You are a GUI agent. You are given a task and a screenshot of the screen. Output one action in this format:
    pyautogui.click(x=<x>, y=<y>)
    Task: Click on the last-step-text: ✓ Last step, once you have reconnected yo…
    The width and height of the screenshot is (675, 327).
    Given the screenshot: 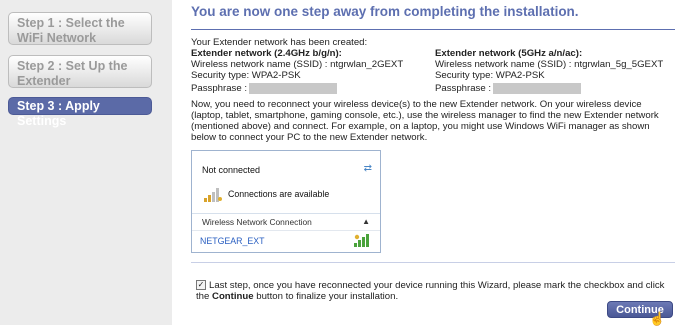 What is the action you would take?
    pyautogui.click(x=435, y=291)
    